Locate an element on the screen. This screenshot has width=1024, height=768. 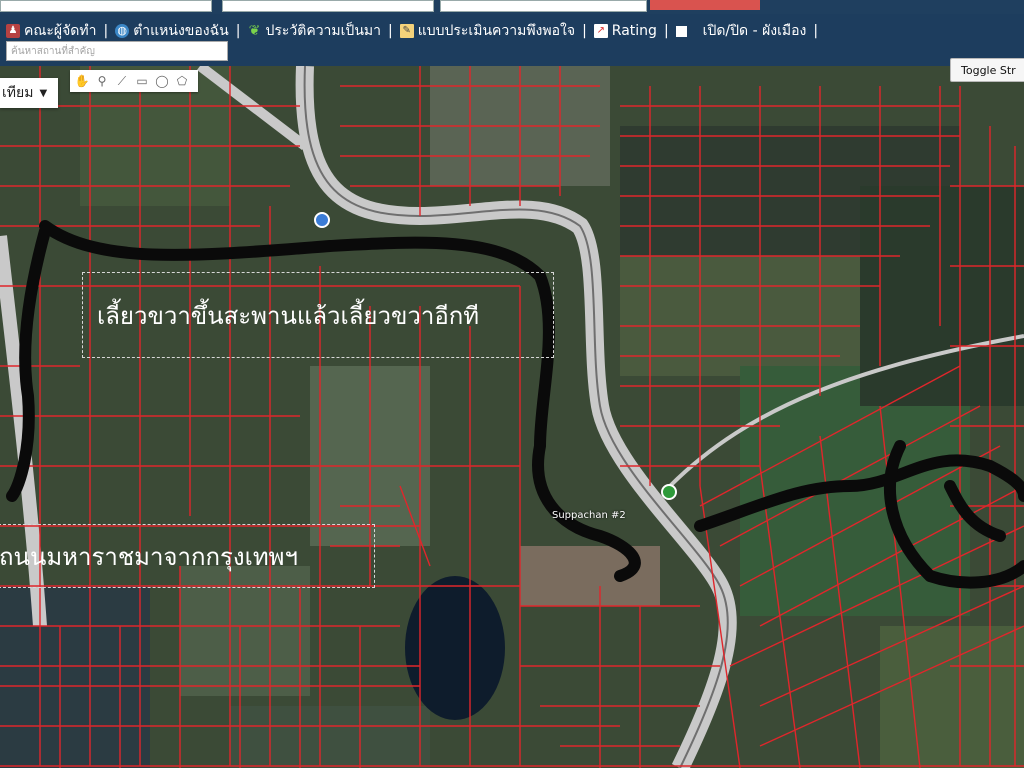
drawing-toolbar: ✋ ⚲ ⟋ ▭ ◯ ⬠ is located at coordinates (134, 81).